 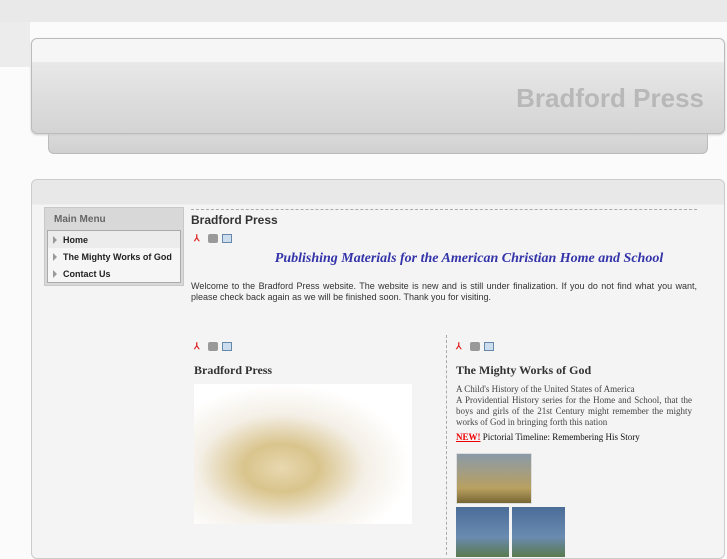 What do you see at coordinates (610, 98) in the screenshot?
I see `site-title: Bradford Press` at bounding box center [610, 98].